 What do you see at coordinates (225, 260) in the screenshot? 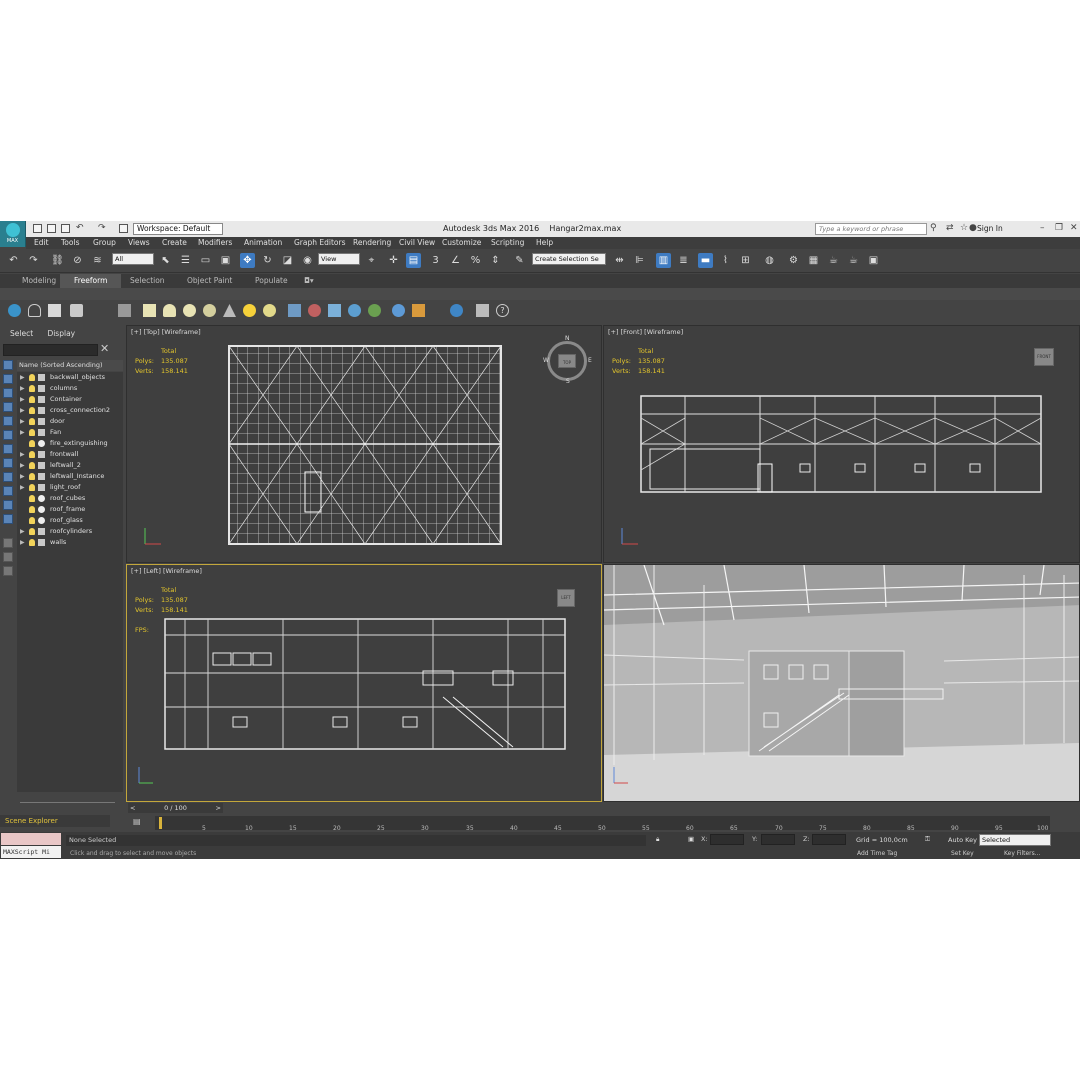
I see `window-crossing-icon: ▣` at bounding box center [225, 260].